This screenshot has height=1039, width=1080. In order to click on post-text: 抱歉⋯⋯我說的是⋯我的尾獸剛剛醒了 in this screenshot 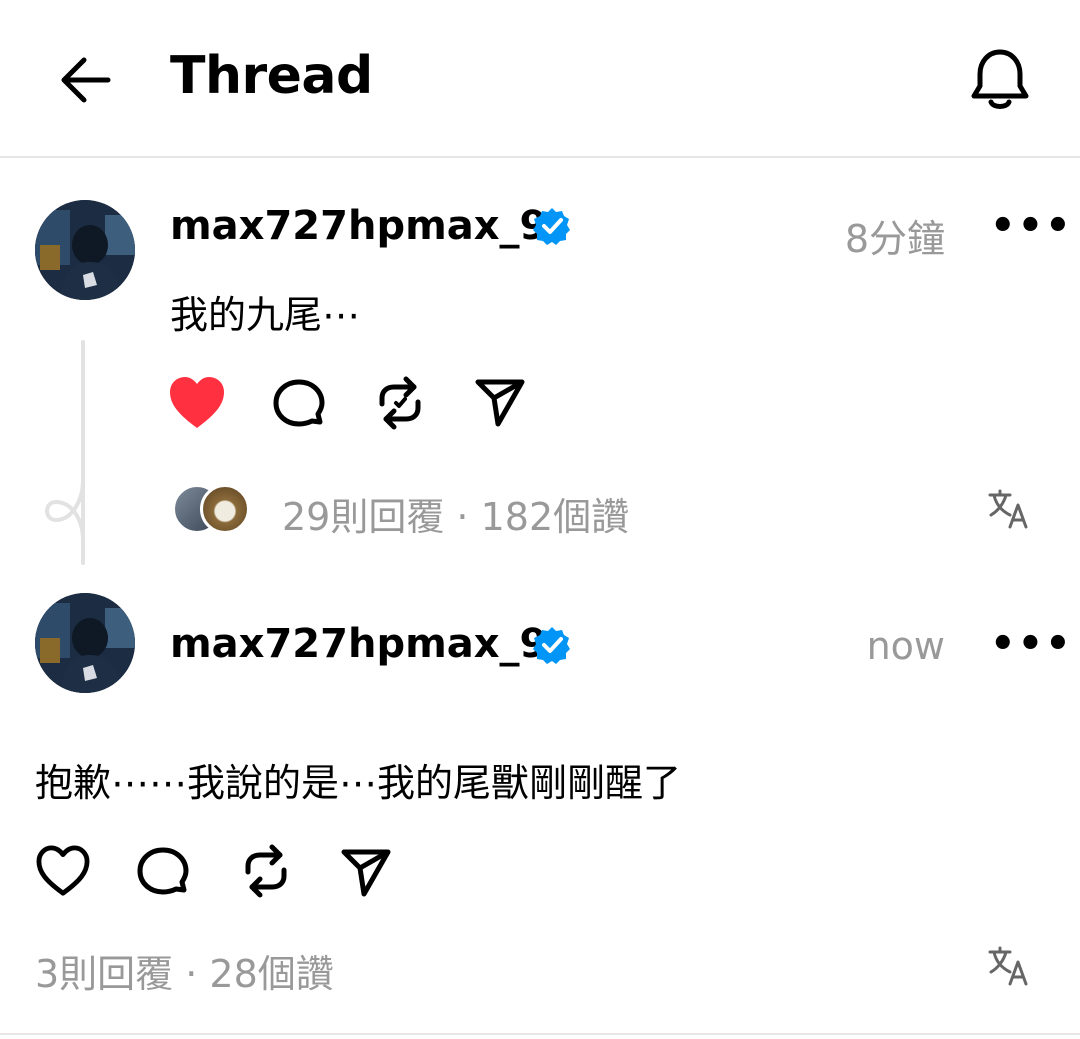, I will do `click(358, 783)`.